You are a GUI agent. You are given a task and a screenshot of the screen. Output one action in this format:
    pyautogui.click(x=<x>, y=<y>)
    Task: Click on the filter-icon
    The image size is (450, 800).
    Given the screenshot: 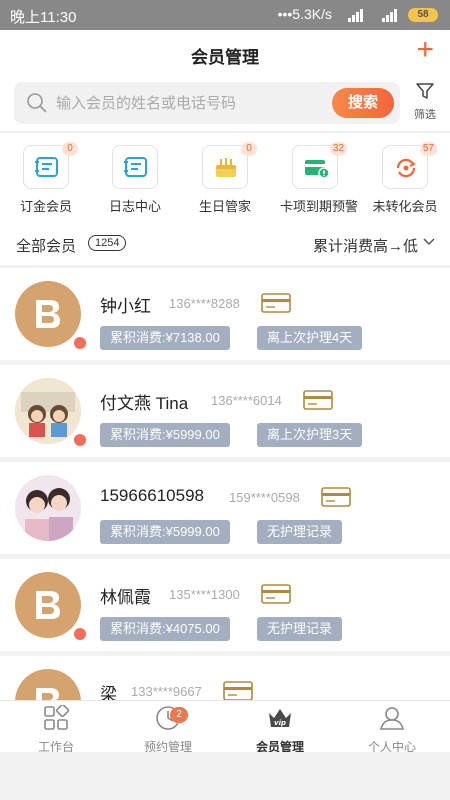 What is the action you would take?
    pyautogui.click(x=425, y=91)
    